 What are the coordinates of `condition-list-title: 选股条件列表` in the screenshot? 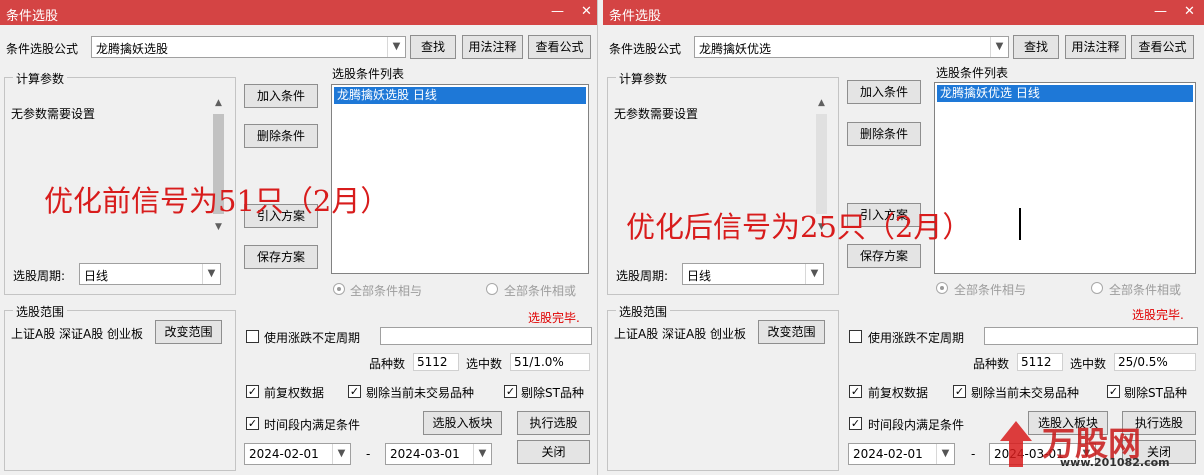 It's located at (972, 73).